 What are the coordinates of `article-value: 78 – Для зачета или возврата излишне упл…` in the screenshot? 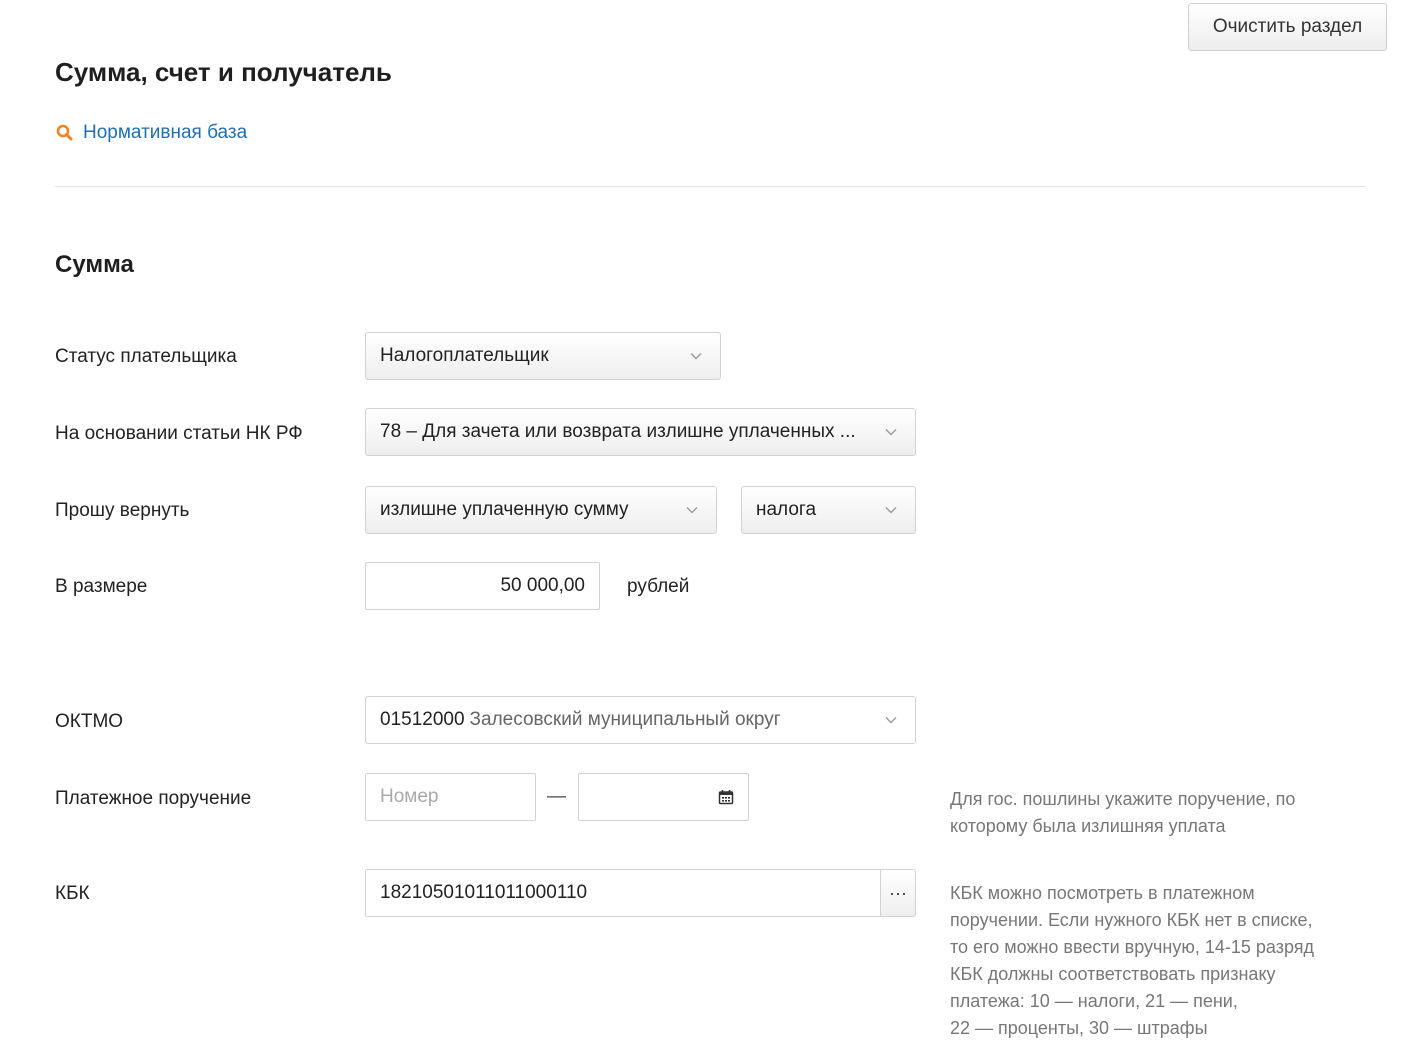 It's located at (618, 431).